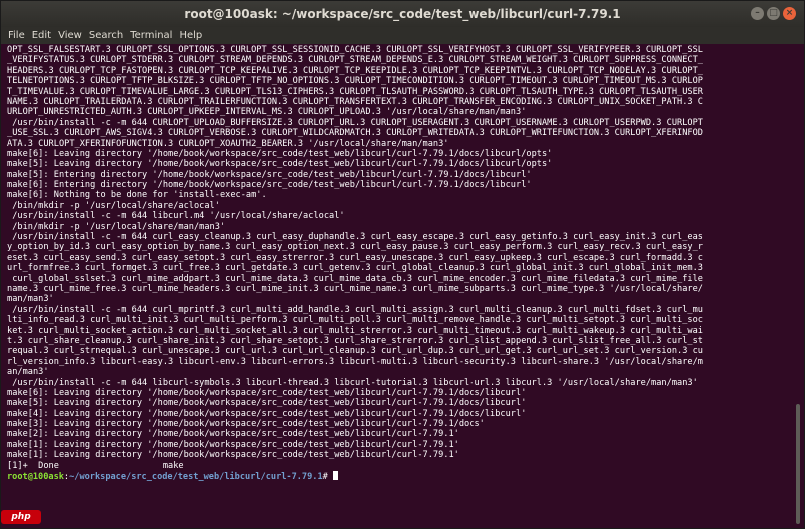 Image resolution: width=805 pixels, height=529 pixels. Describe the element at coordinates (113, 205) in the screenshot. I see `terminal-line: /bin/mkdir -p '/usr/local/share/aclocal'` at that location.